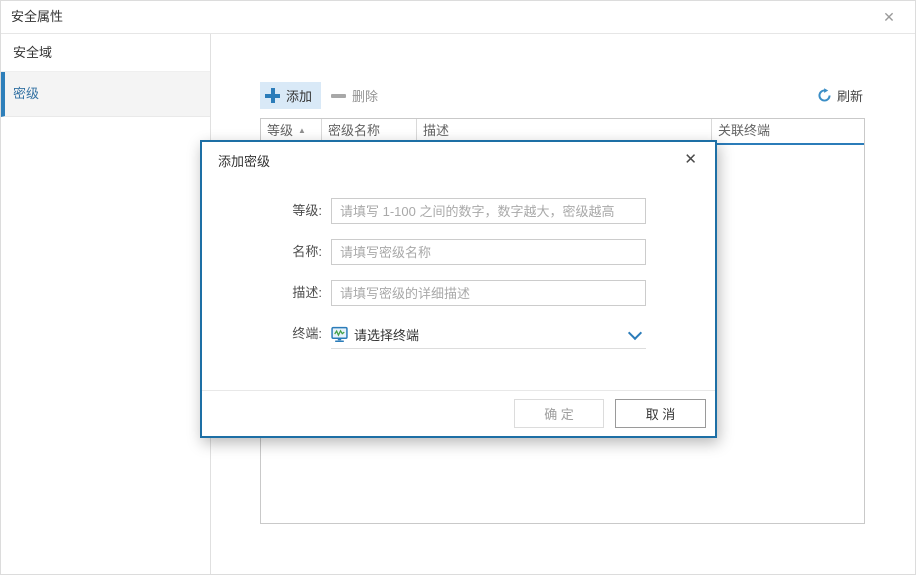  What do you see at coordinates (302, 130) in the screenshot?
I see `sort-asc-icon: ▲` at bounding box center [302, 130].